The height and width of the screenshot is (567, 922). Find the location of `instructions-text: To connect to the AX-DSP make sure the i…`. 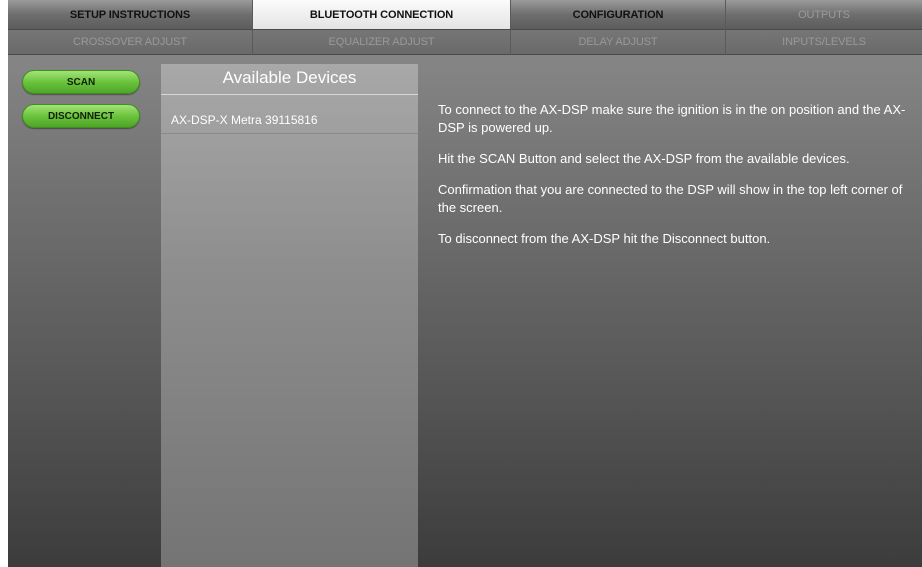

instructions-text: To connect to the AX-DSP make sure the i… is located at coordinates (679, 181).